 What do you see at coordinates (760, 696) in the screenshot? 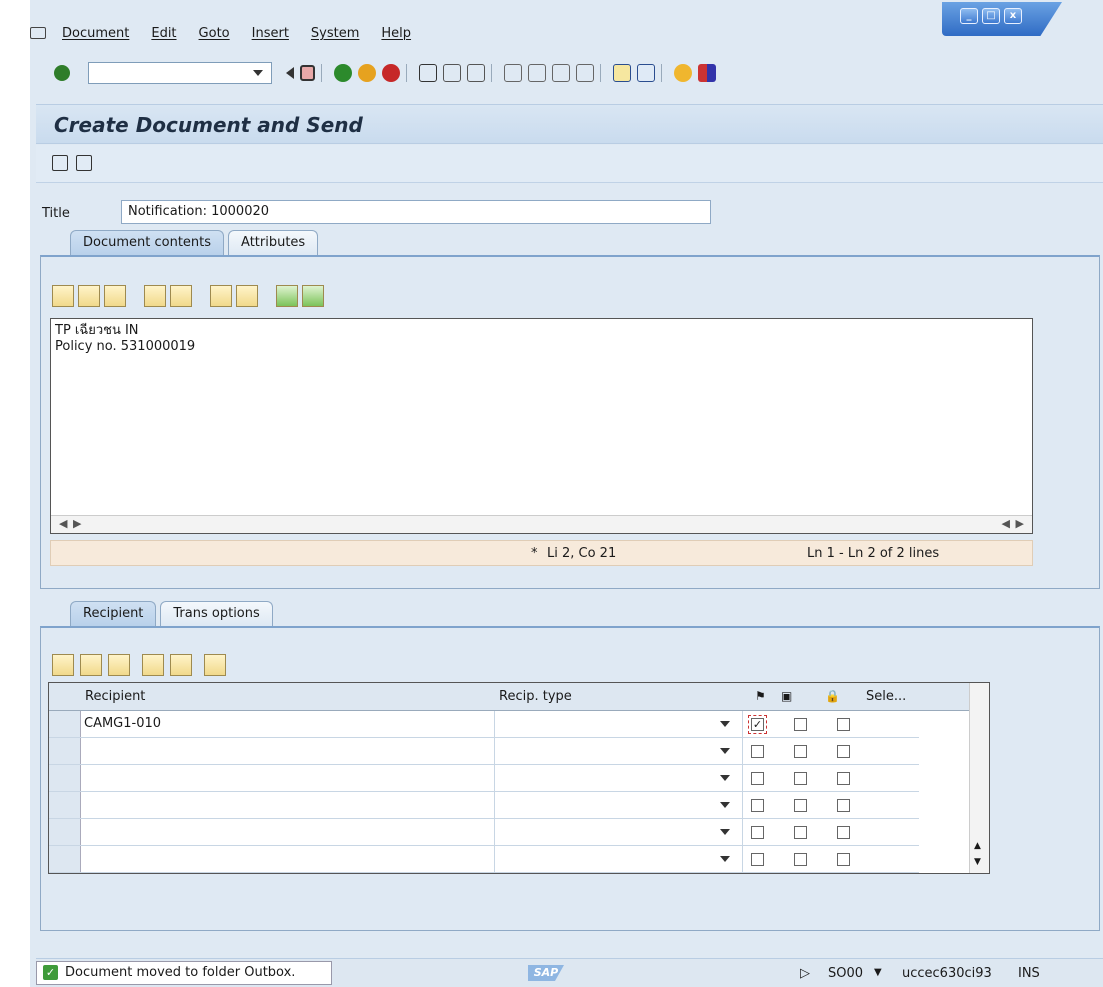
I see `express-icon: ⚑` at bounding box center [760, 696].